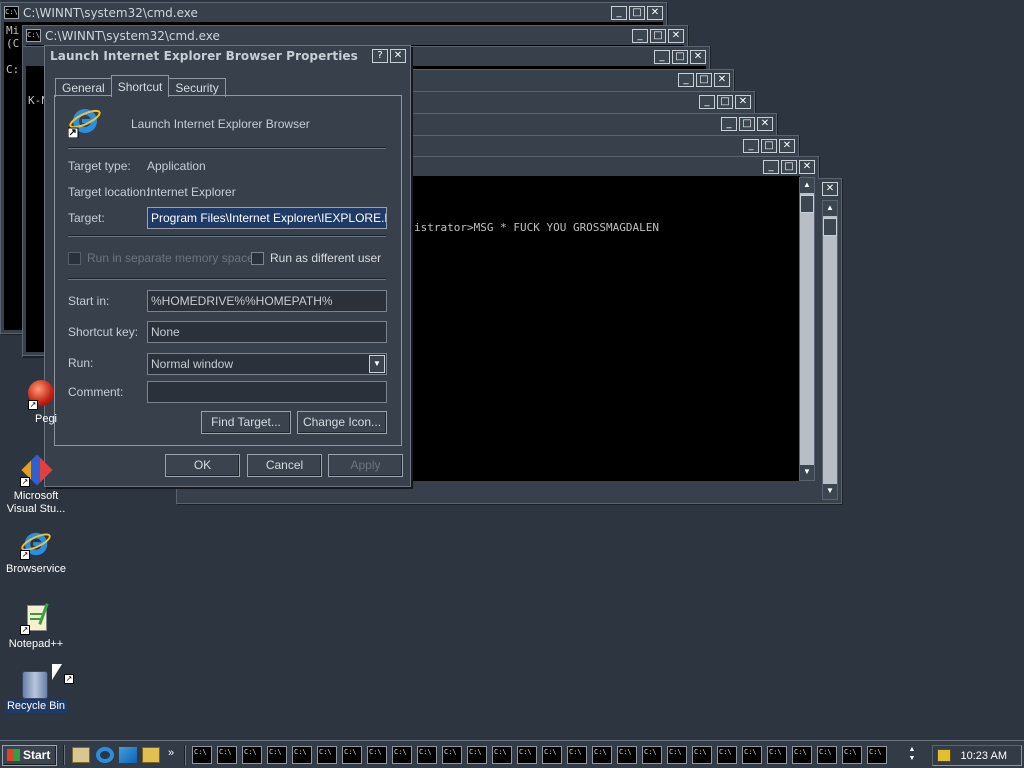  Describe the element at coordinates (13, 755) in the screenshot. I see `windows-logo-icon` at that location.